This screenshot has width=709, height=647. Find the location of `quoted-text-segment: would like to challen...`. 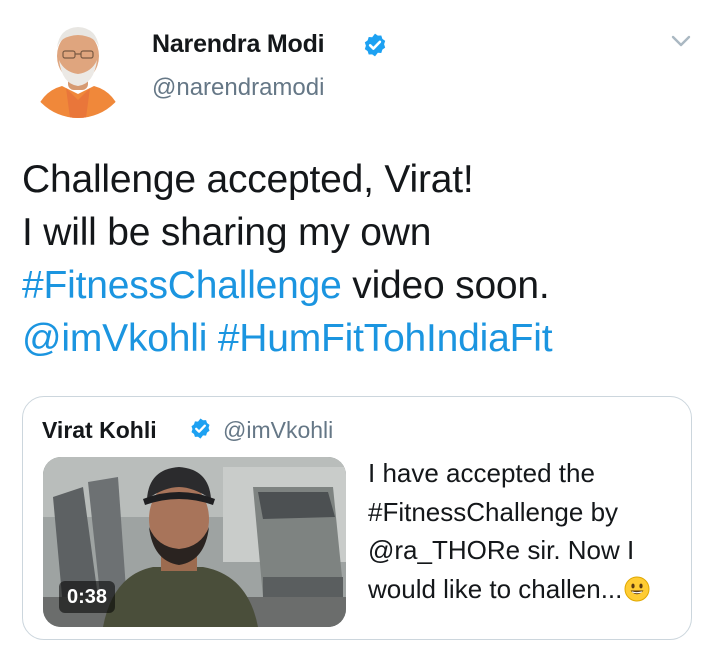

quoted-text-segment: would like to challen... is located at coordinates (495, 588).